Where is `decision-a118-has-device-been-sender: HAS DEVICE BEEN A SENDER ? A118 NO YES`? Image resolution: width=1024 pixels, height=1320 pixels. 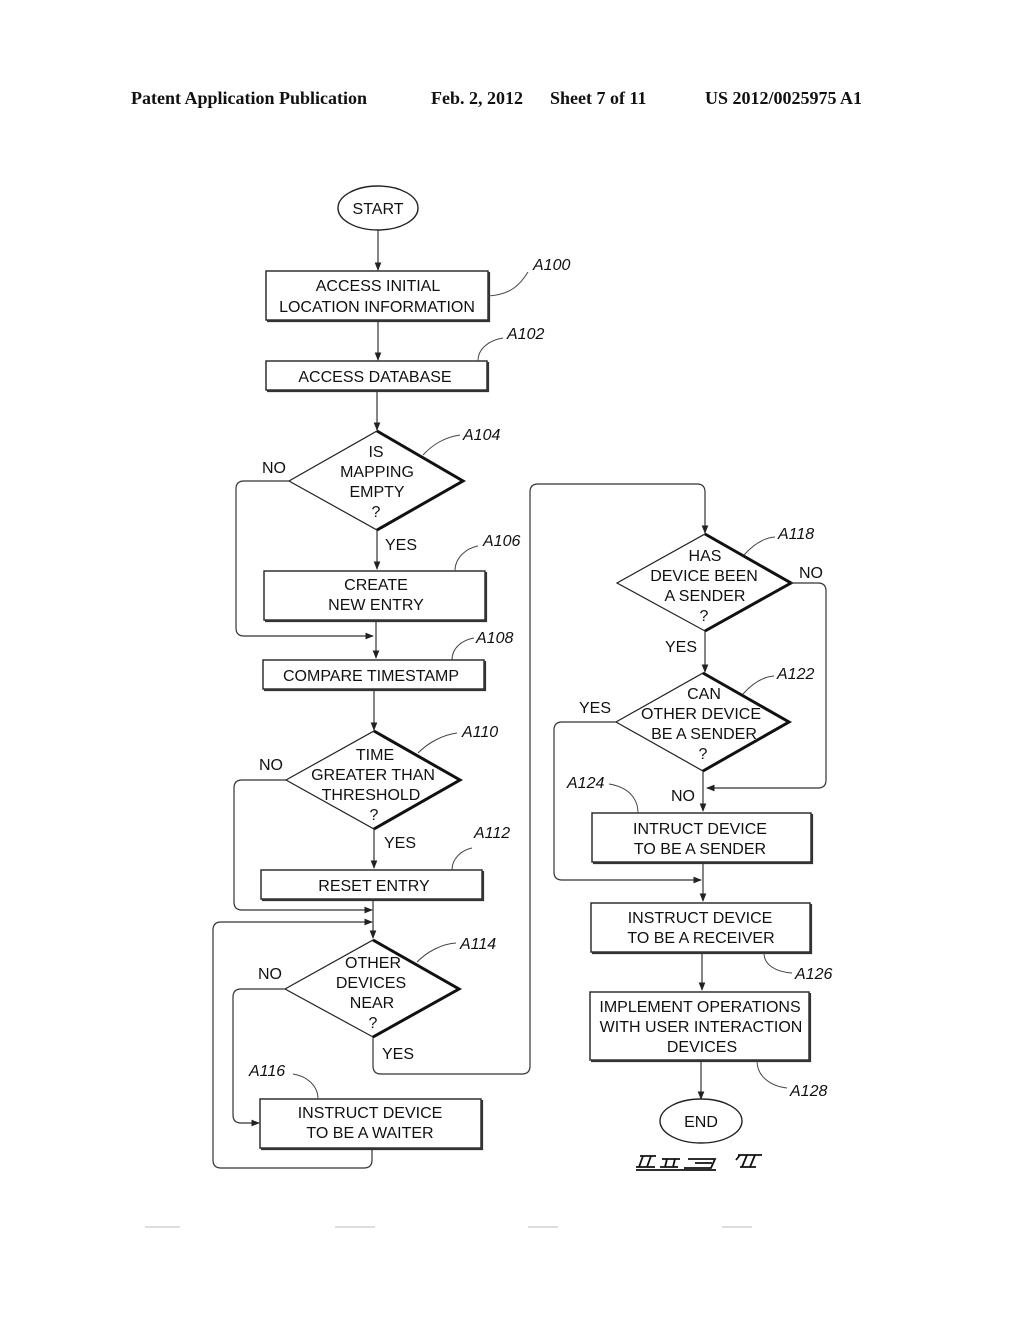 decision-a118-has-device-been-sender: HAS DEVICE BEEN A SENDER ? A118 NO YES is located at coordinates (719, 591).